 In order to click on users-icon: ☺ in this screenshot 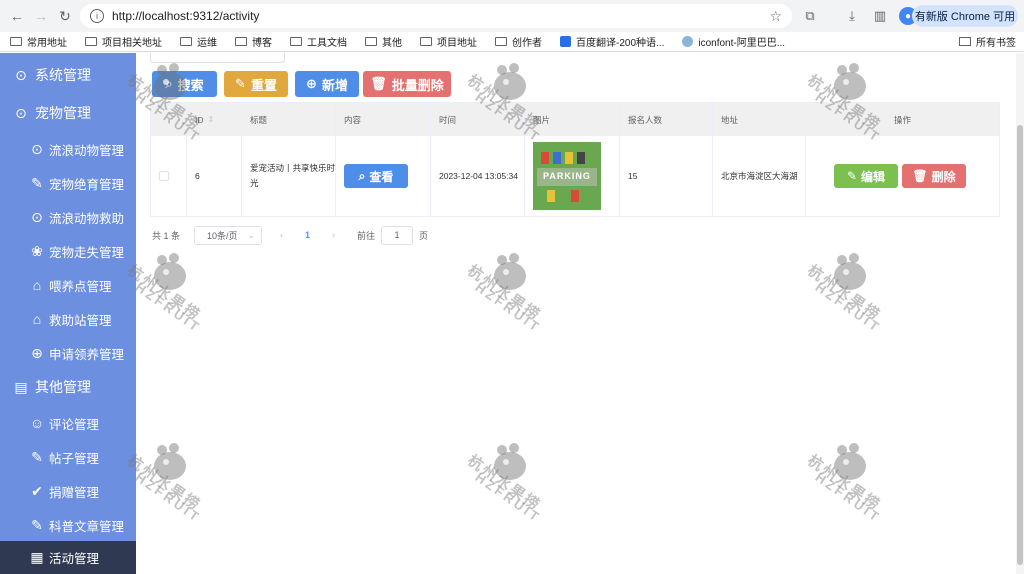, I will do `click(37, 423)`.